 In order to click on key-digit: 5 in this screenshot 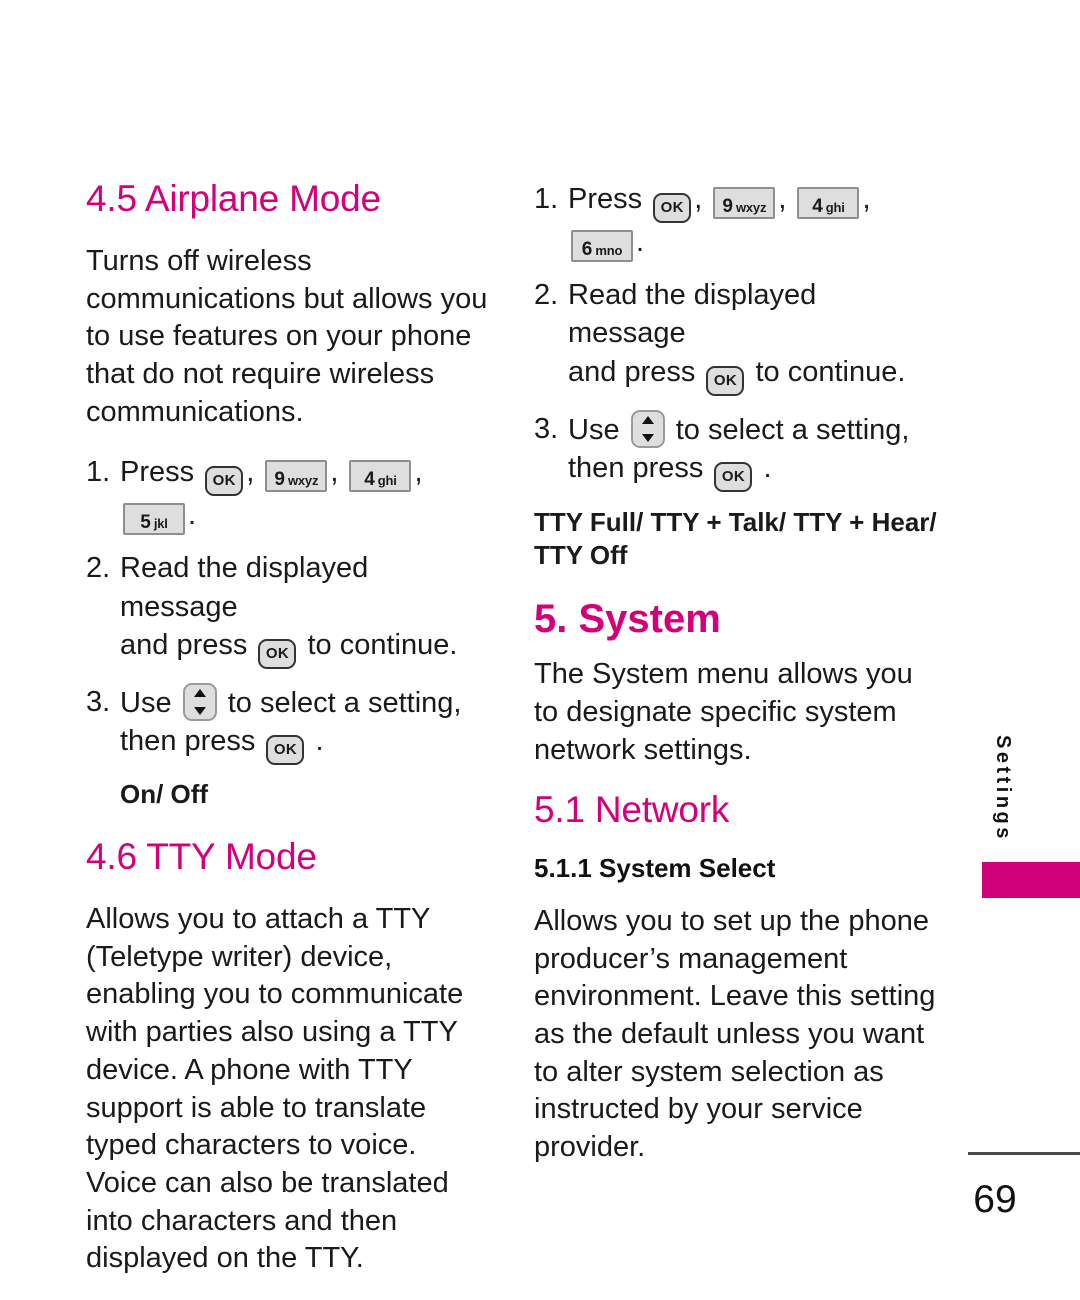, I will do `click(145, 523)`.